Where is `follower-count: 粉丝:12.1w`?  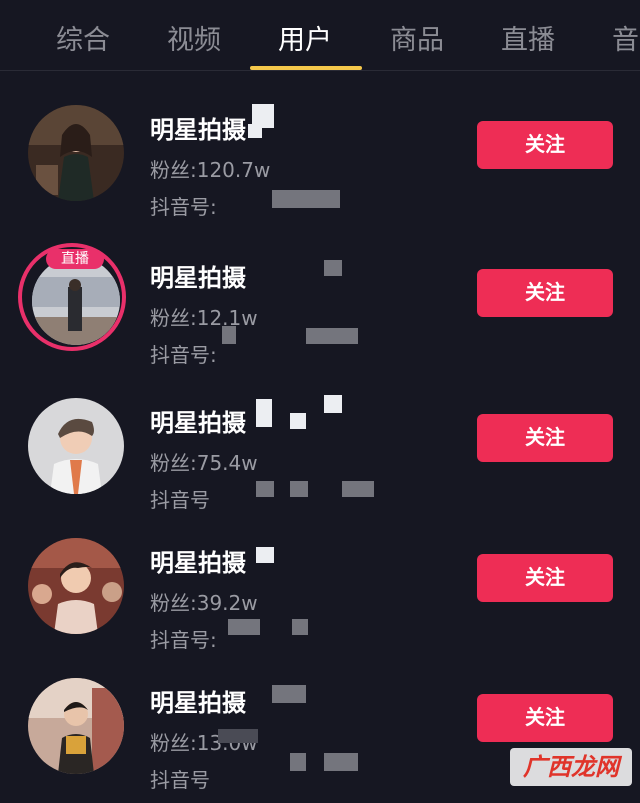 follower-count: 粉丝:12.1w is located at coordinates (204, 318).